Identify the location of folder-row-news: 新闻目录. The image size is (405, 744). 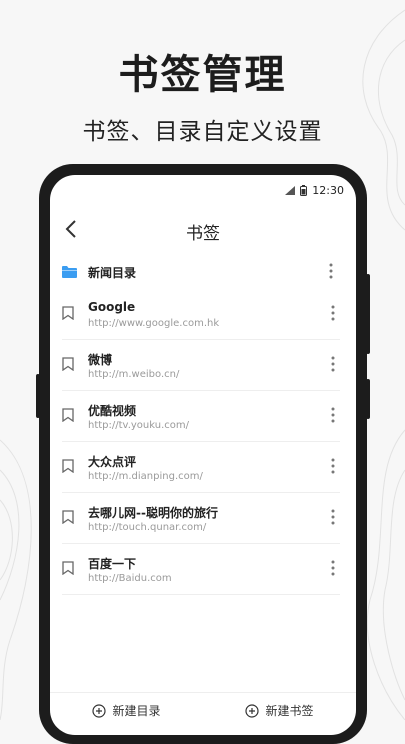
(203, 271).